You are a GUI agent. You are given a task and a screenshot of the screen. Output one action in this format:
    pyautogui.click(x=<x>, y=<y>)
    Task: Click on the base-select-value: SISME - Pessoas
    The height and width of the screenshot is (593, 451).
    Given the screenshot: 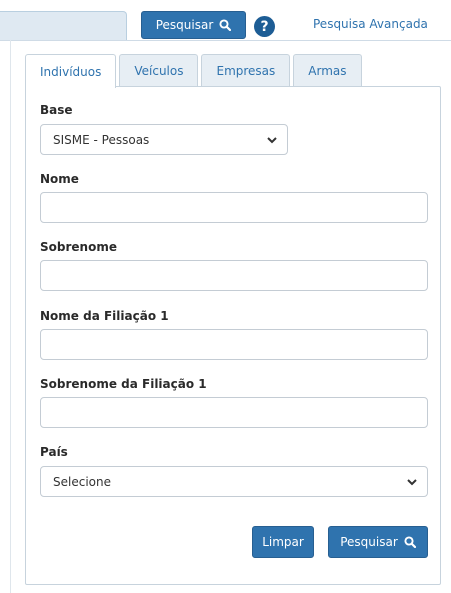 What is the action you would take?
    pyautogui.click(x=101, y=139)
    